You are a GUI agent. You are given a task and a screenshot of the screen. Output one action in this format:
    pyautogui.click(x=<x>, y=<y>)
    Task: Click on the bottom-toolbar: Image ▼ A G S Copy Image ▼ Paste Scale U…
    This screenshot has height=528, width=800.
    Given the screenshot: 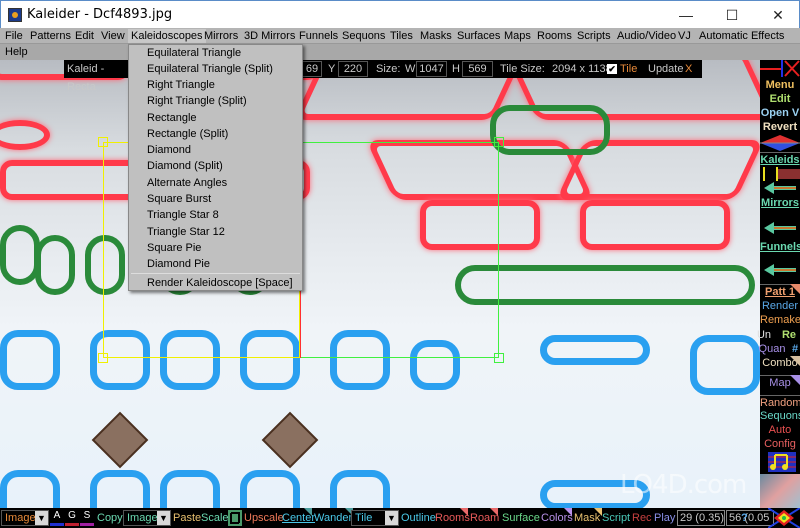 What is the action you would take?
    pyautogui.click(x=400, y=518)
    